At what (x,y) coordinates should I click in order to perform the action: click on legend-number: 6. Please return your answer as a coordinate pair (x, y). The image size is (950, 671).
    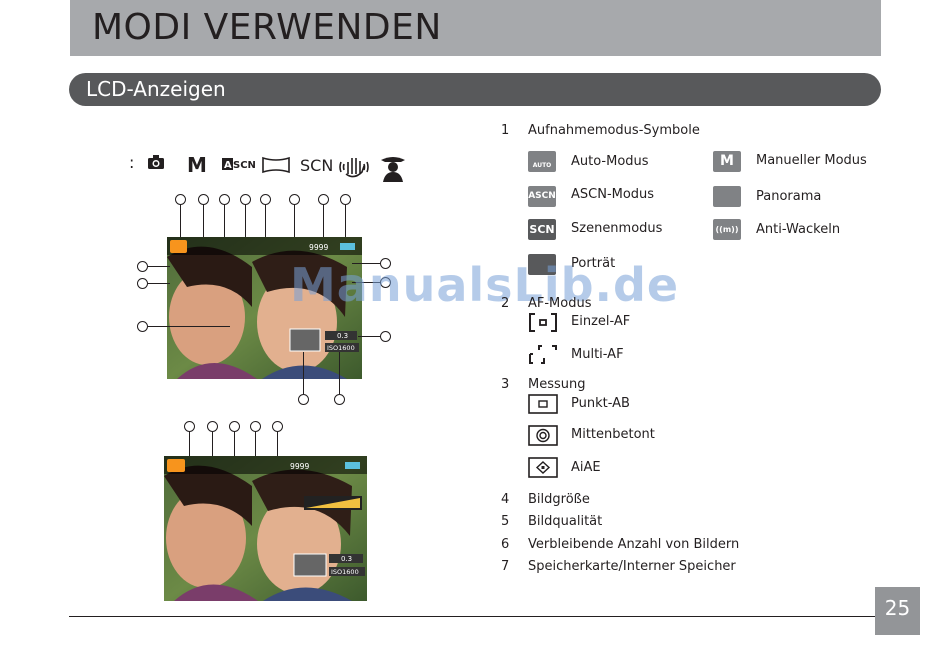
    Looking at the image, I should click on (505, 544).